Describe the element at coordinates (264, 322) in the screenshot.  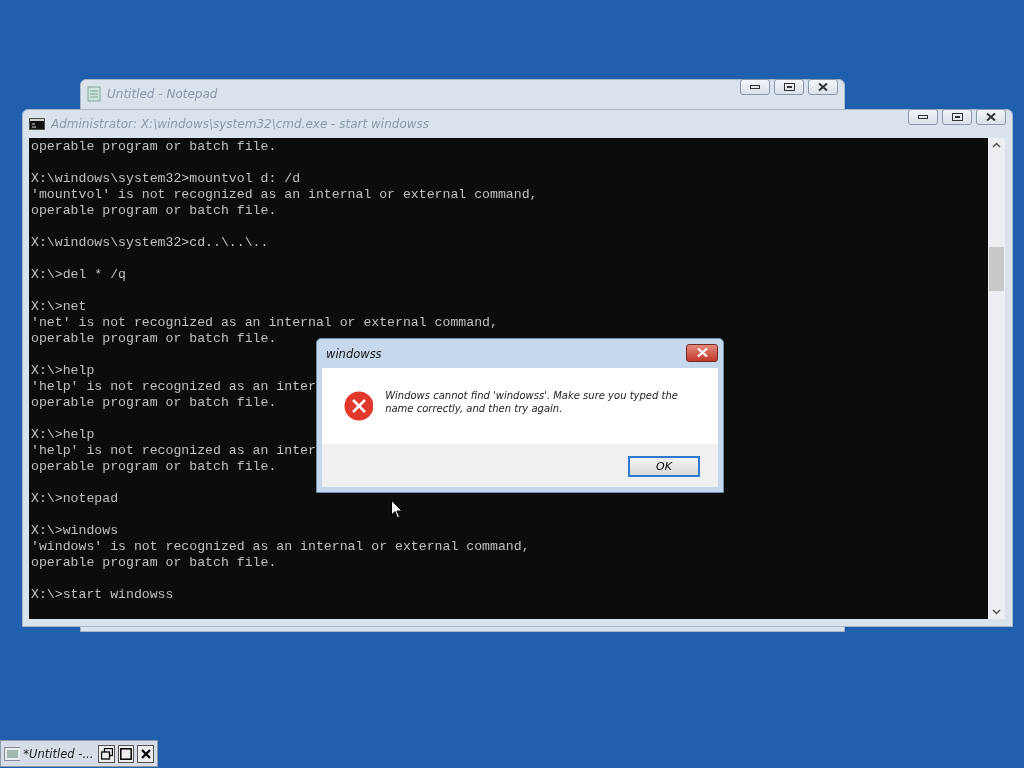
I see `console-line: 'net' is not recognized as an internal or external command,` at that location.